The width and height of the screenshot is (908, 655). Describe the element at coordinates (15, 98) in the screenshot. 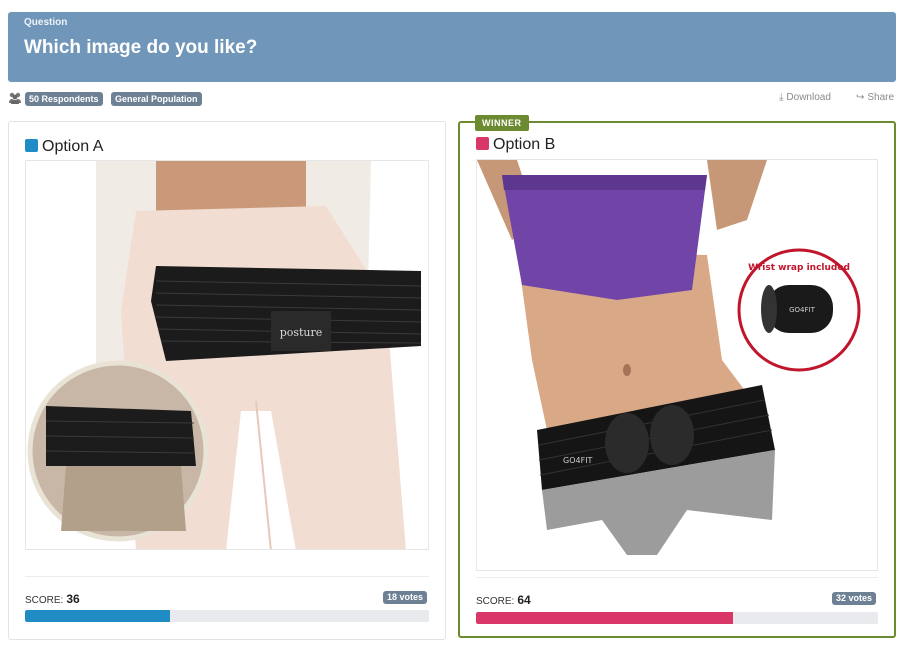

I see `people-icon` at that location.